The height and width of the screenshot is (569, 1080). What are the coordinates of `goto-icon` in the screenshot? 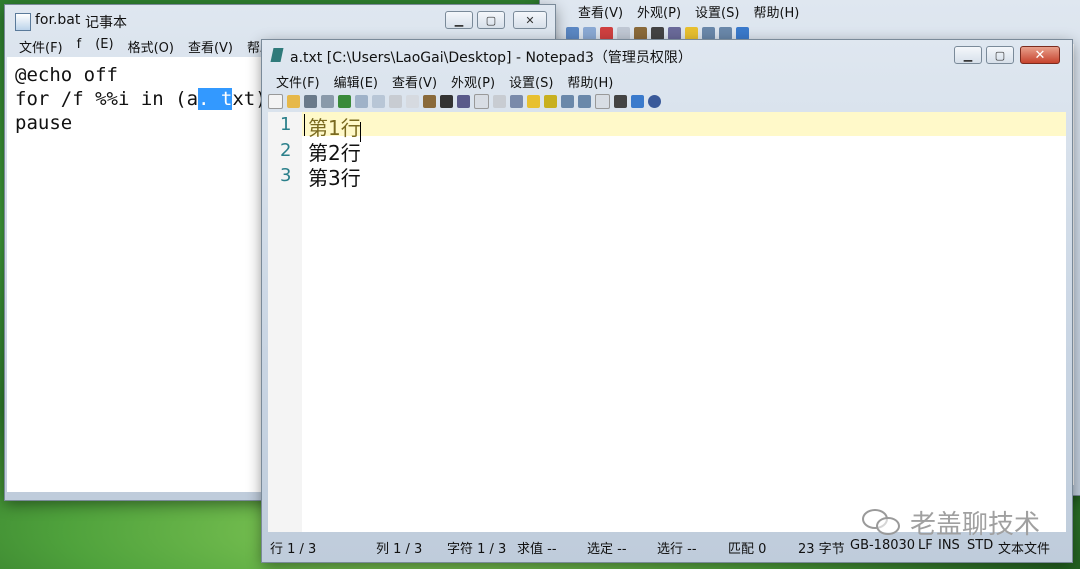 It's located at (481, 101).